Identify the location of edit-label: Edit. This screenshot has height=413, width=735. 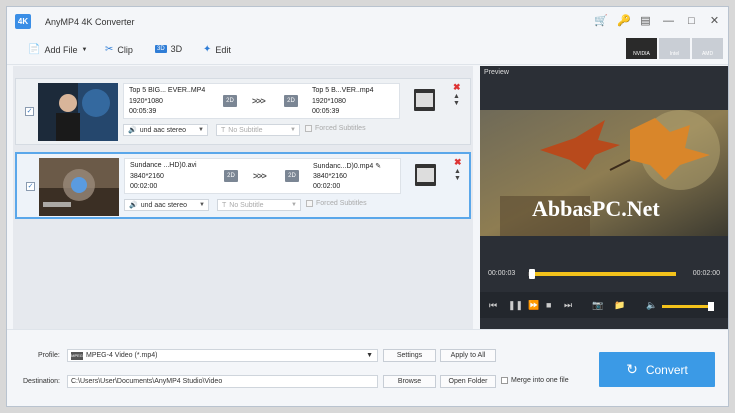
(223, 49).